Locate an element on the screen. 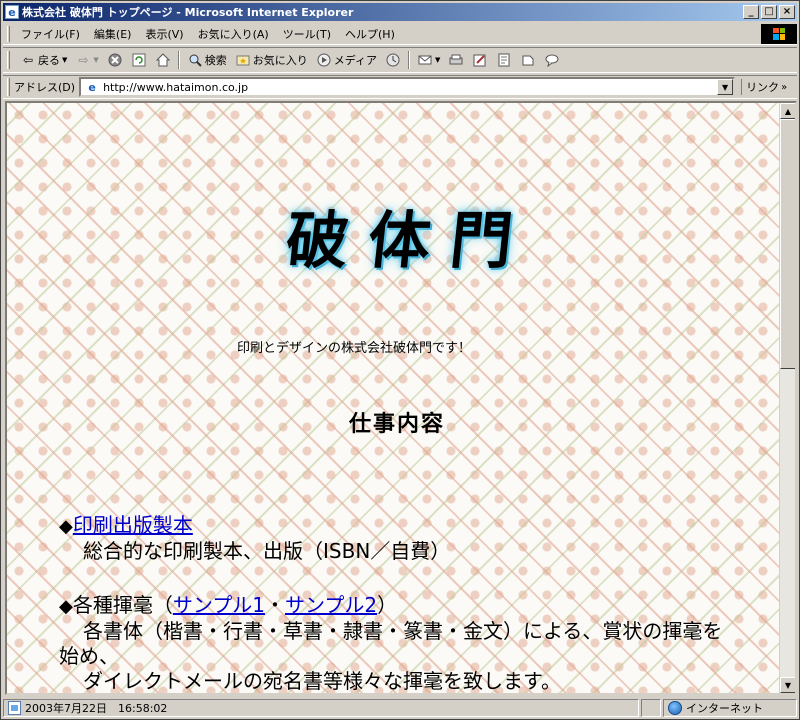  home-button is located at coordinates (163, 60).